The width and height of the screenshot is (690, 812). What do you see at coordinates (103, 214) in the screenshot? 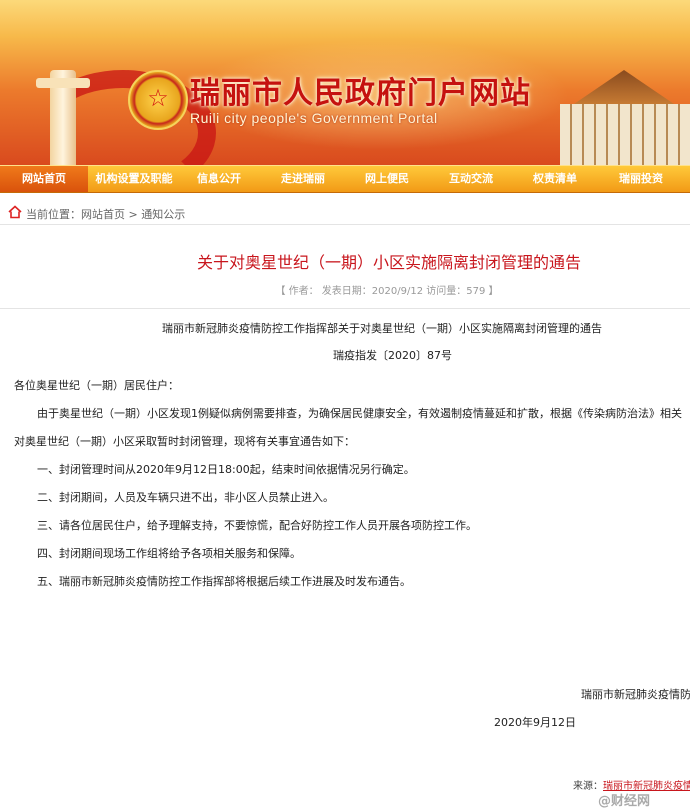
I see `breadcrumb-home-link: 网站首页` at bounding box center [103, 214].